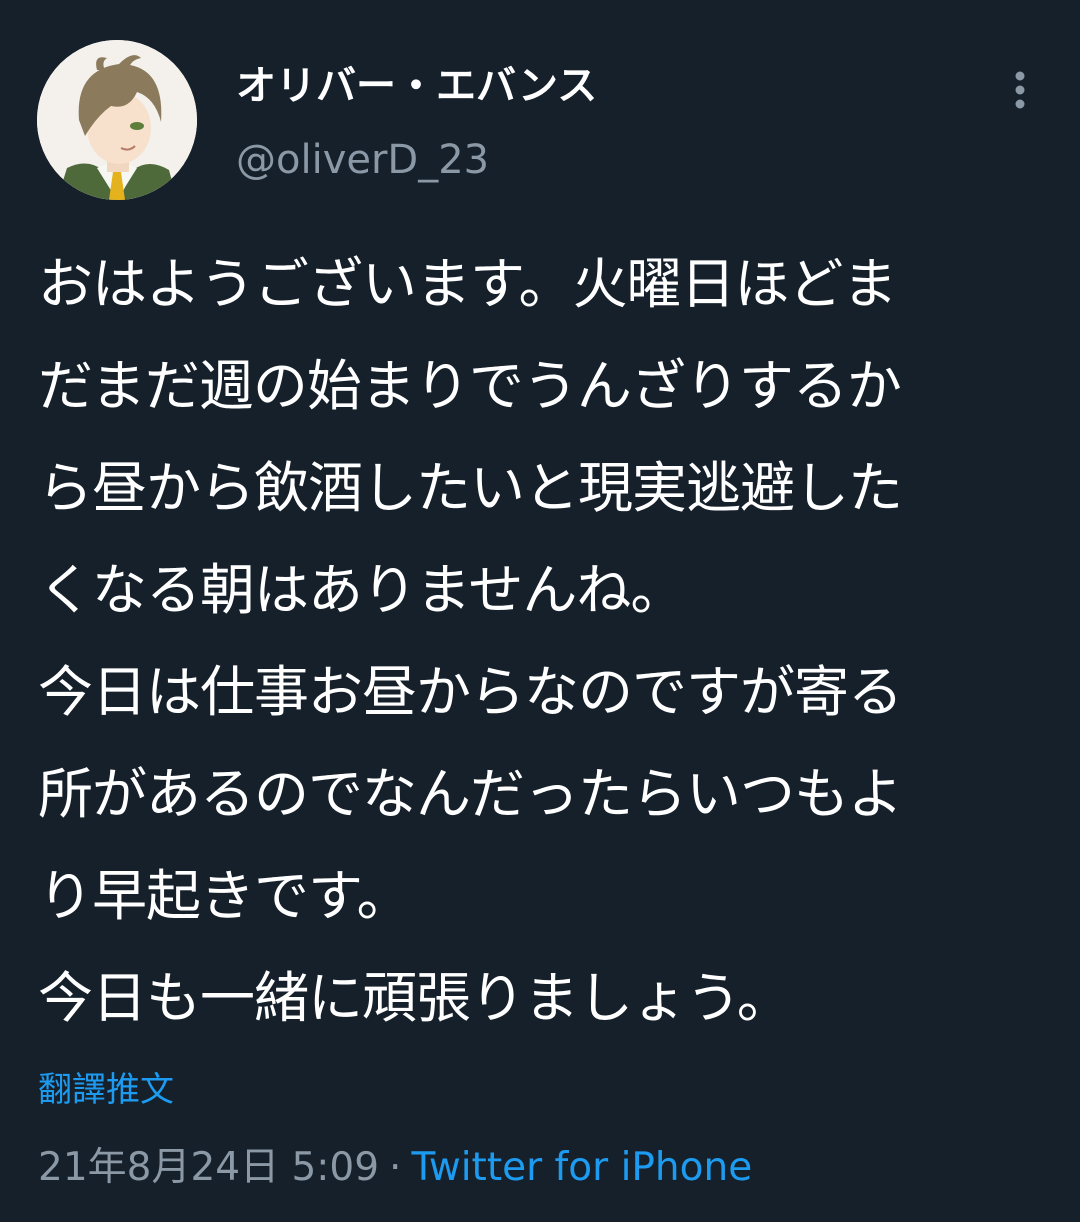 The width and height of the screenshot is (1080, 1222). What do you see at coordinates (470, 488) in the screenshot?
I see `tweet-text-line: ら昼から飲酒したいと現実逃避した` at bounding box center [470, 488].